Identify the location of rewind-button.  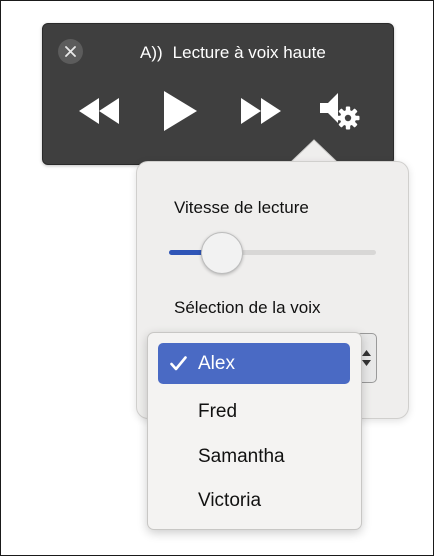
(99, 111).